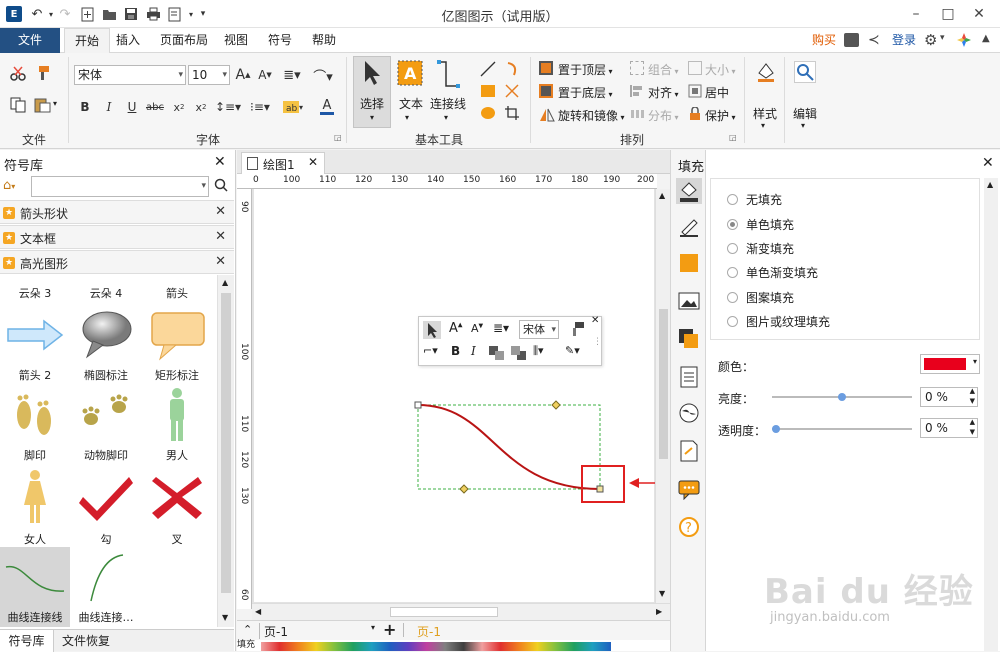 This screenshot has height=652, width=1000. I want to click on help-icon: ?, so click(689, 527).